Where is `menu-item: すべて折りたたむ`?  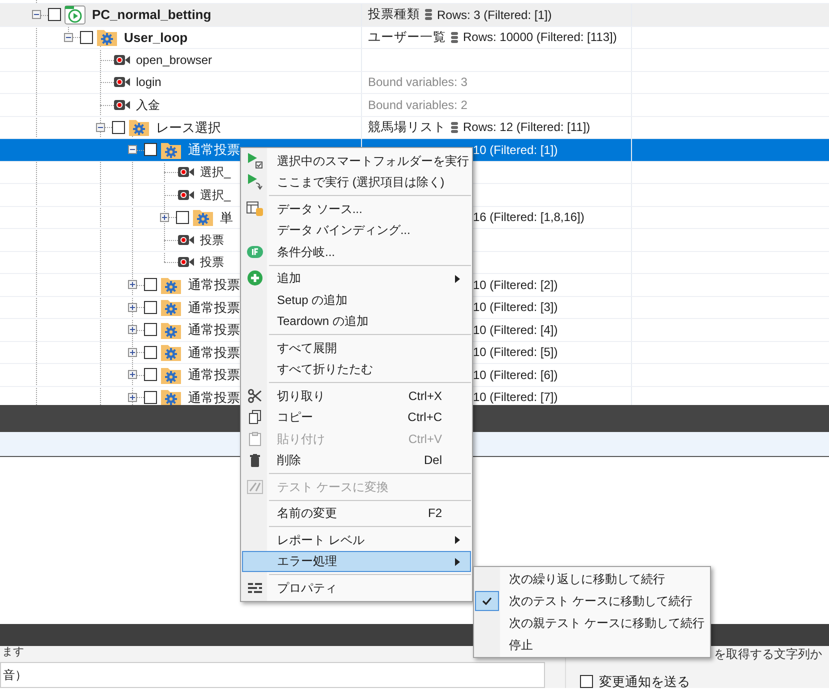 menu-item: すべて折りたたむ is located at coordinates (356, 369).